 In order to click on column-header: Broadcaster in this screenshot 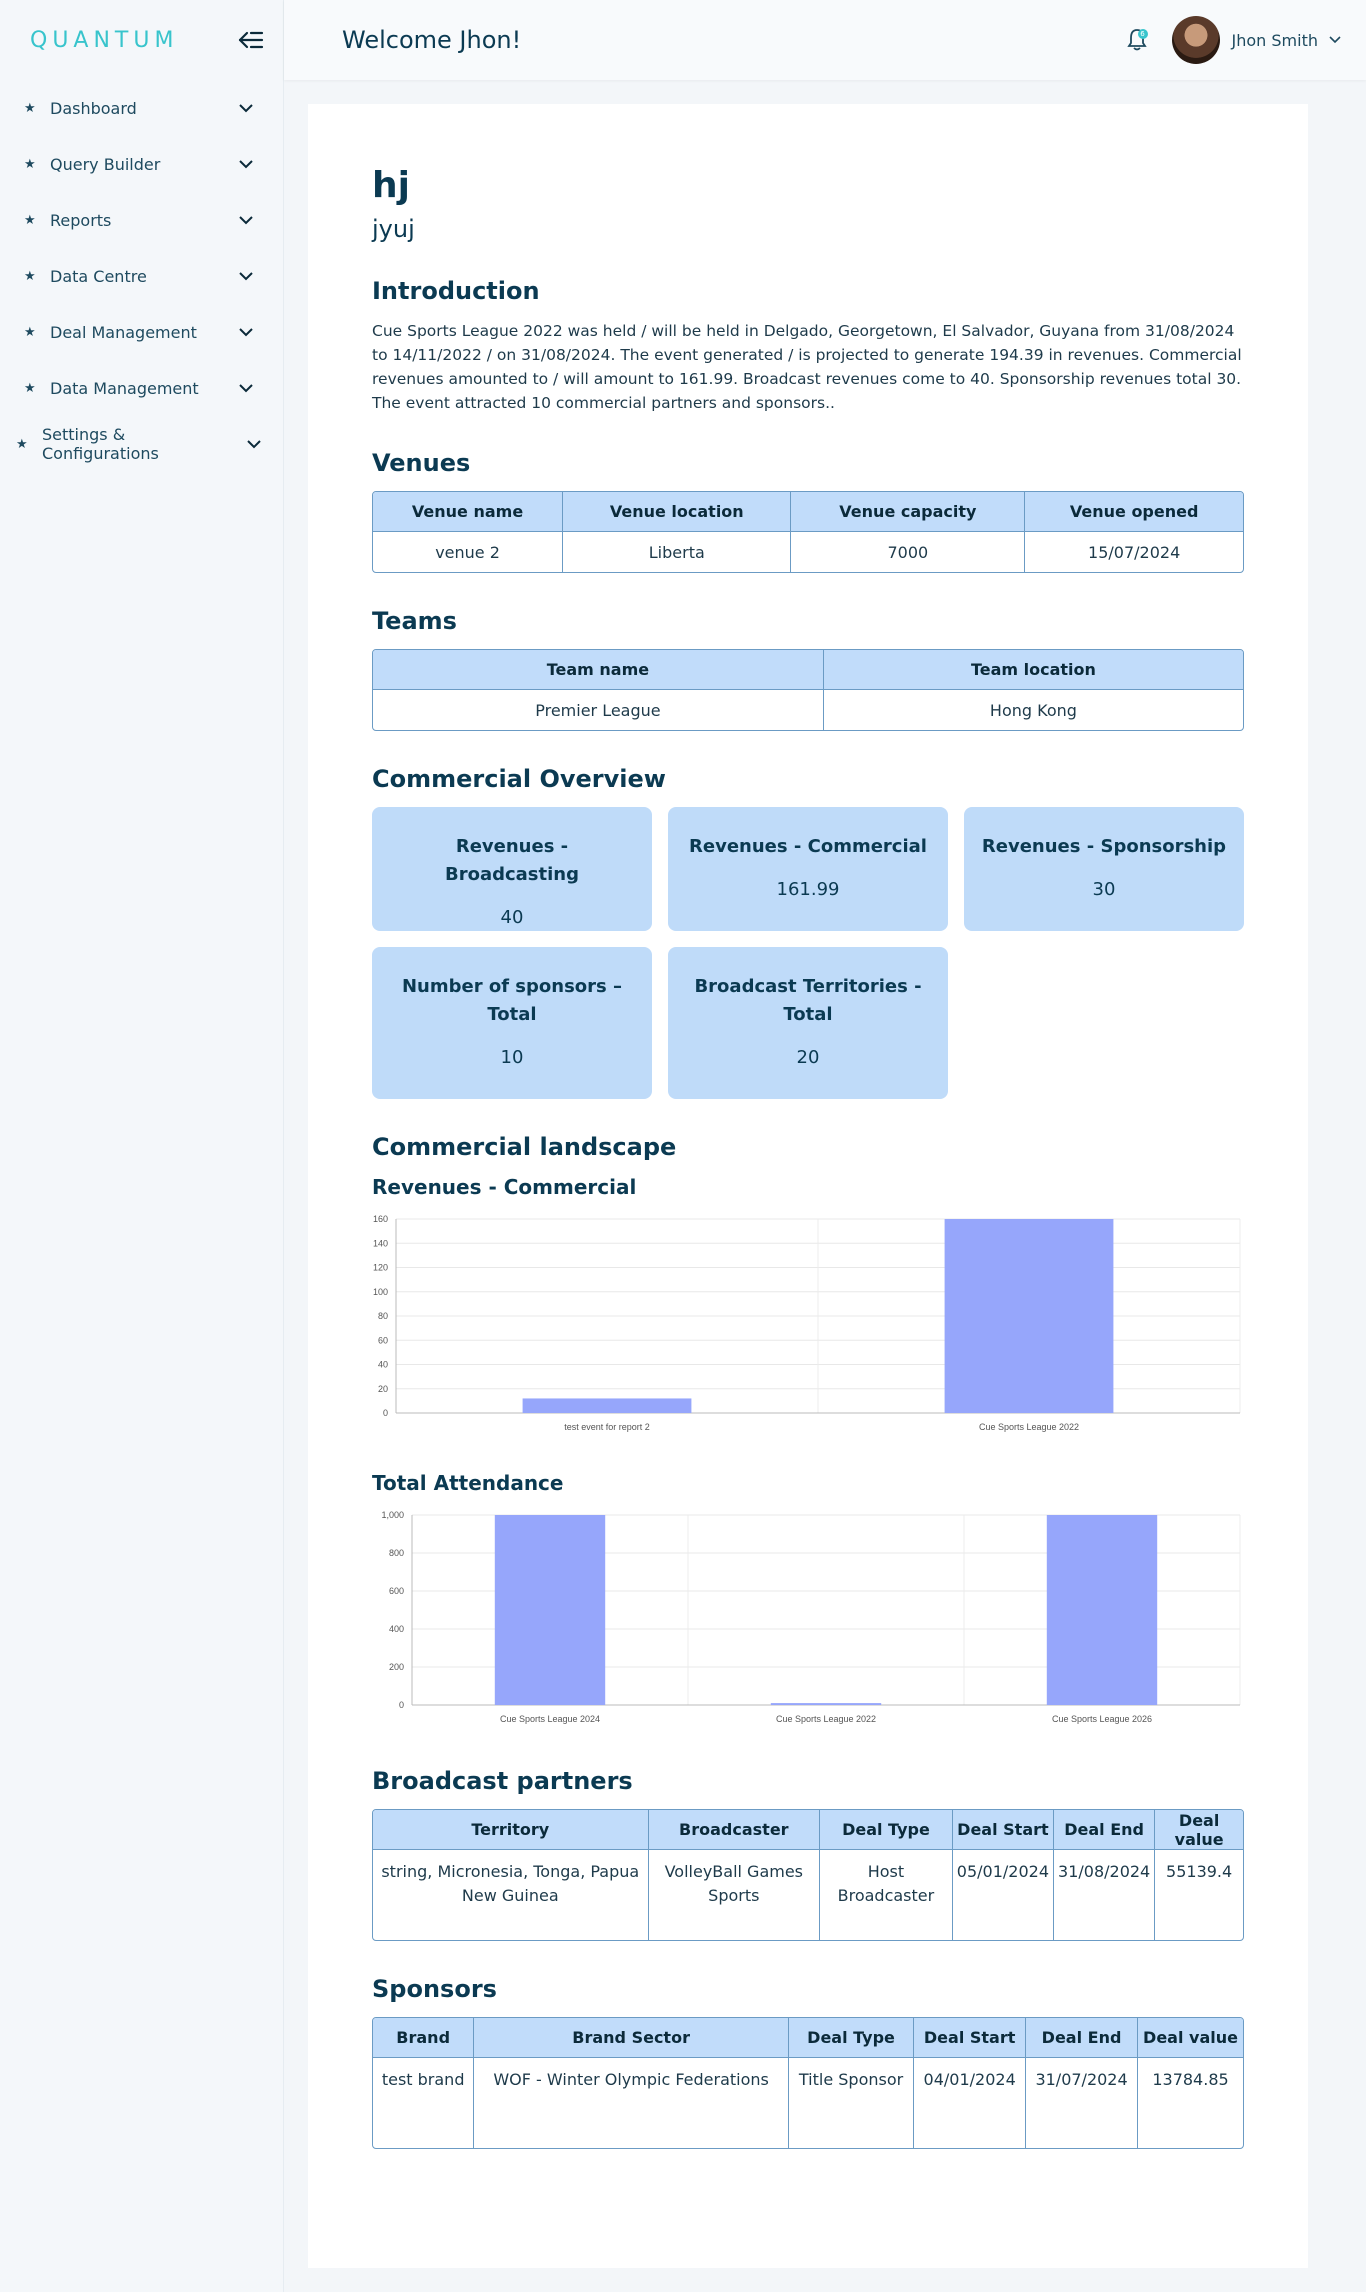, I will do `click(734, 1830)`.